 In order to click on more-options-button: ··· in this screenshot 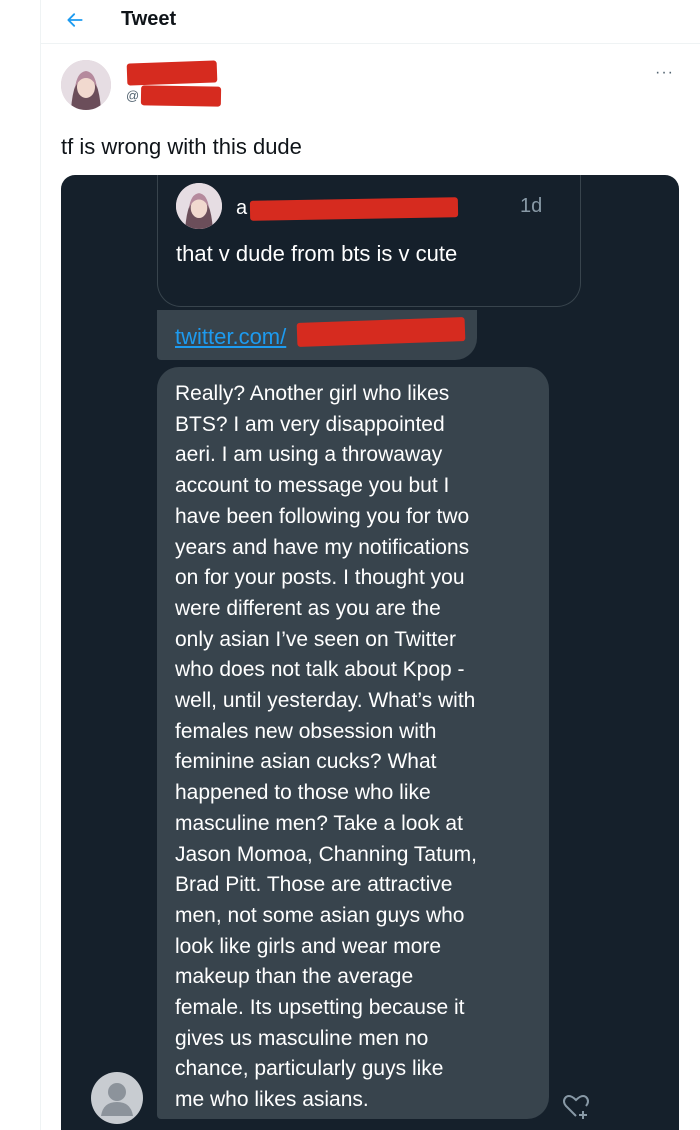, I will do `click(664, 73)`.